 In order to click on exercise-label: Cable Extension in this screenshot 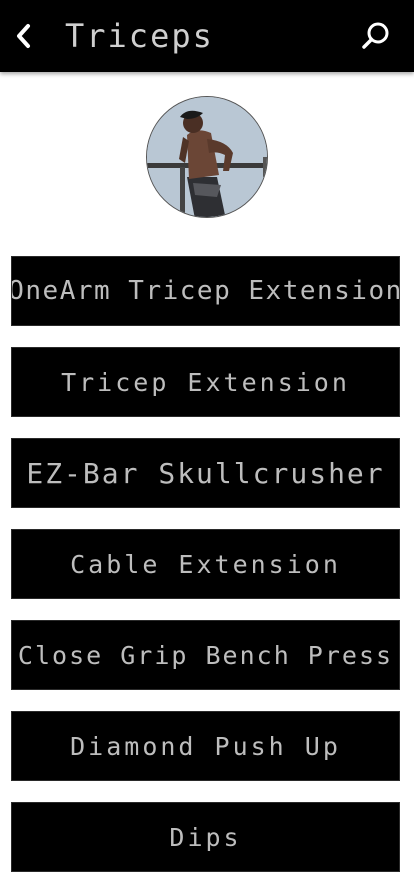, I will do `click(205, 564)`.